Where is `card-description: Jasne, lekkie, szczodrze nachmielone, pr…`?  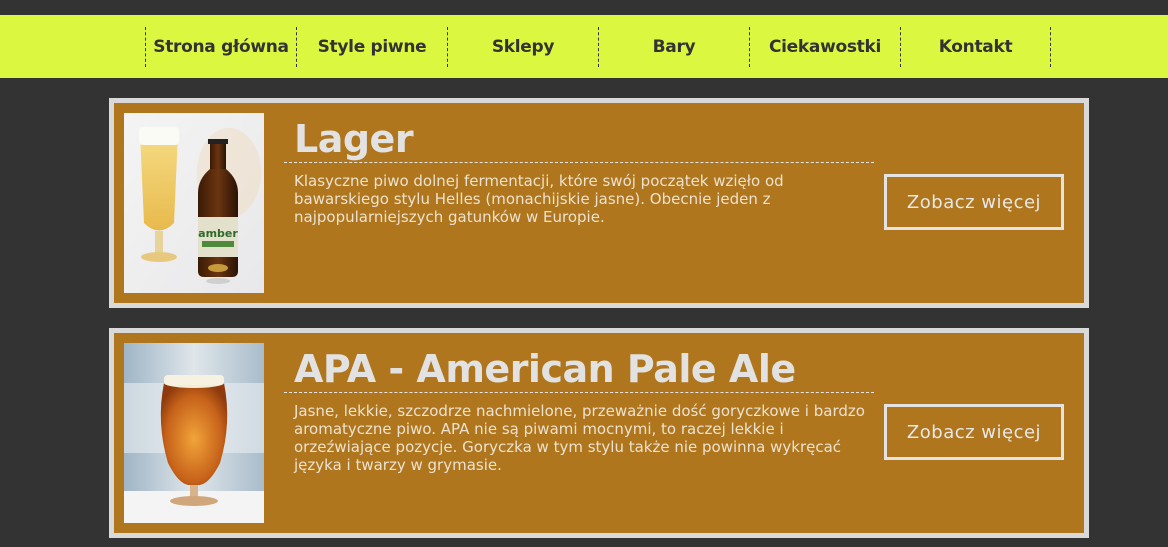
card-description: Jasne, lekkie, szczodrze nachmielone, pr… is located at coordinates (579, 438).